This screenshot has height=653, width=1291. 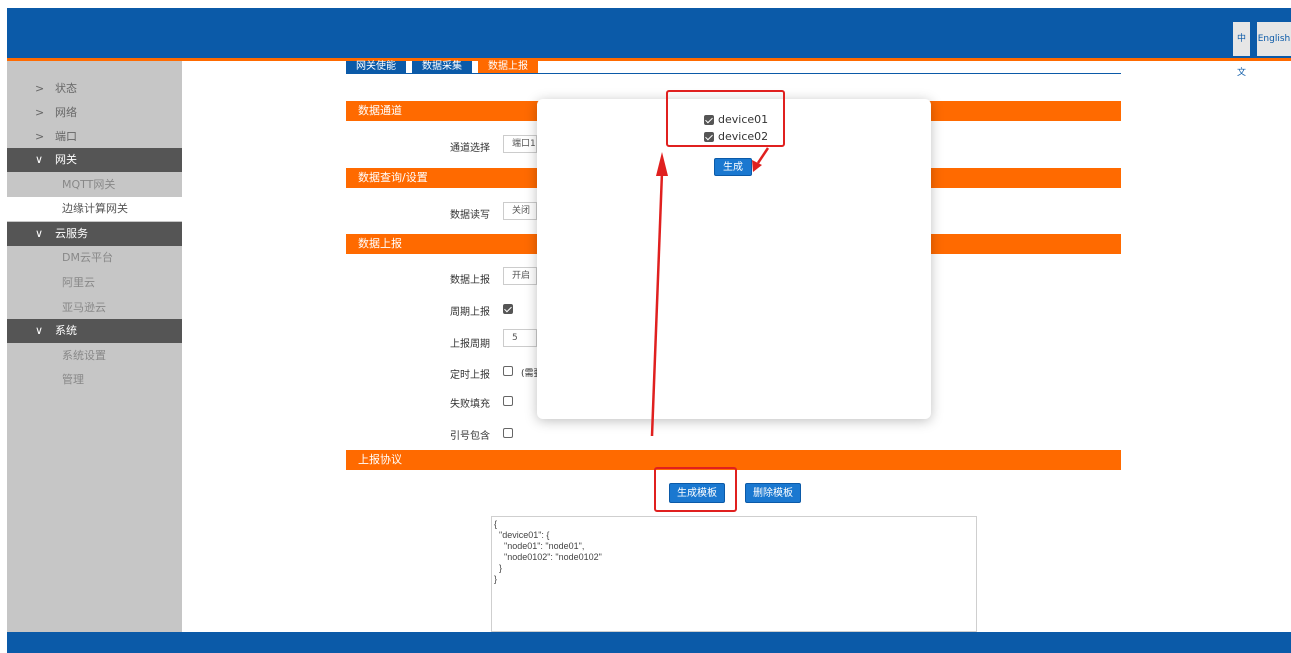 I want to click on sidebar-item-label: 系统, so click(x=66, y=330).